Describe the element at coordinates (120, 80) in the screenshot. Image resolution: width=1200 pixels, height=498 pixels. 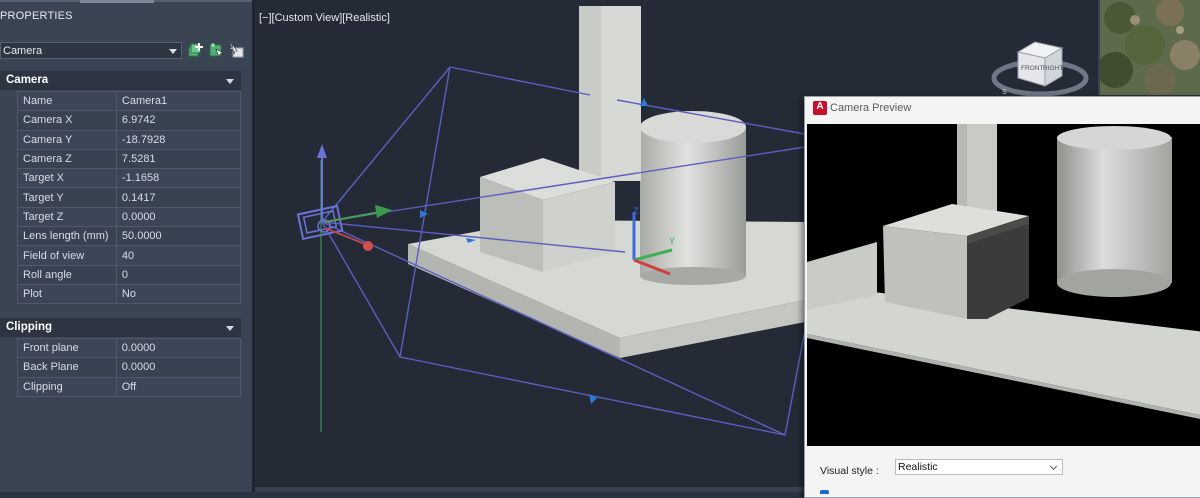
I see `camera-section-header: Camera` at that location.